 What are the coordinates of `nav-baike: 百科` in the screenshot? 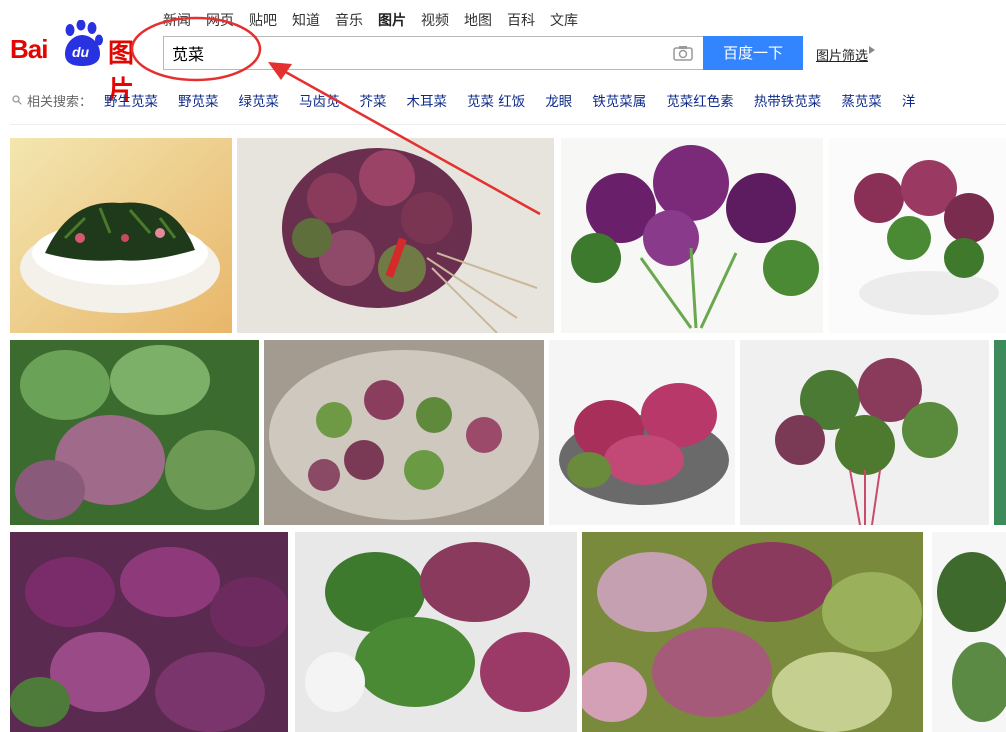 It's located at (521, 21).